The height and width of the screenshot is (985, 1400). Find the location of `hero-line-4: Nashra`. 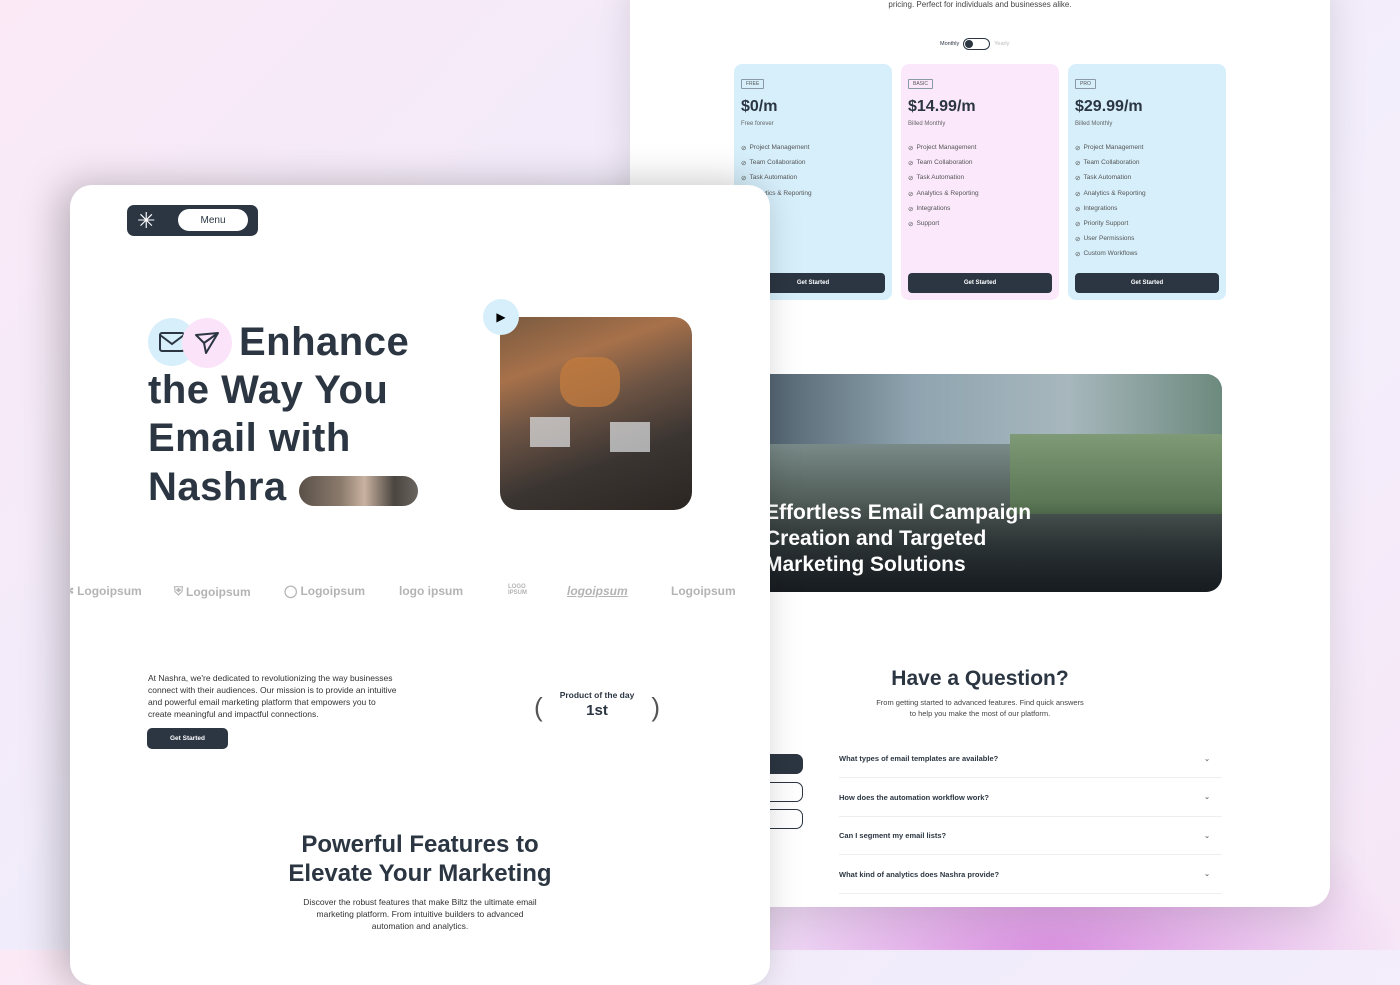

hero-line-4: Nashra is located at coordinates (217, 487).